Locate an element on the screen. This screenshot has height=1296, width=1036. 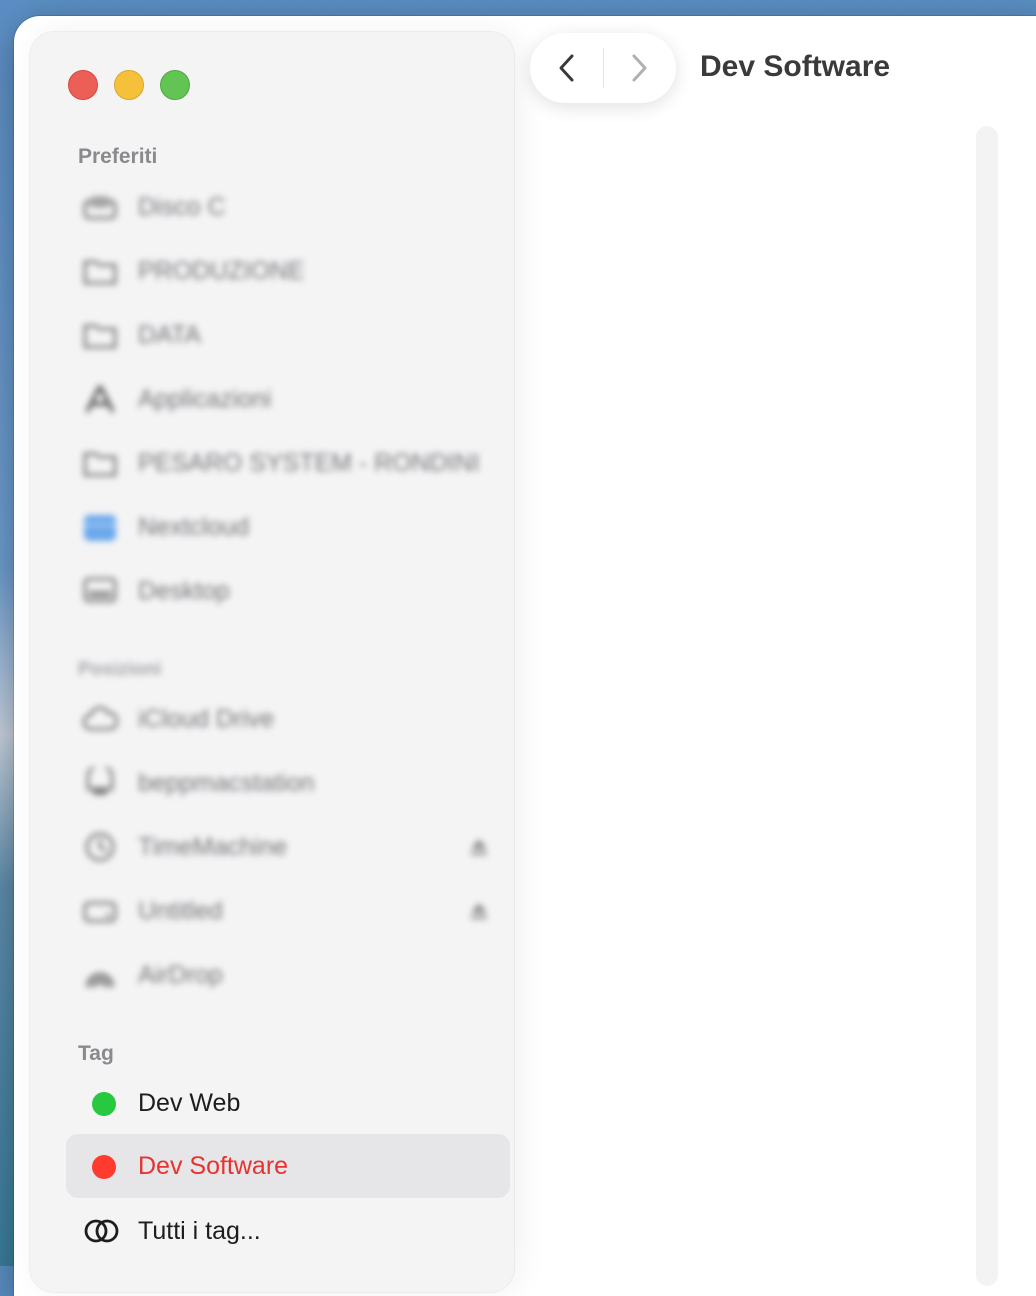
scrollbar-track is located at coordinates (987, 706).